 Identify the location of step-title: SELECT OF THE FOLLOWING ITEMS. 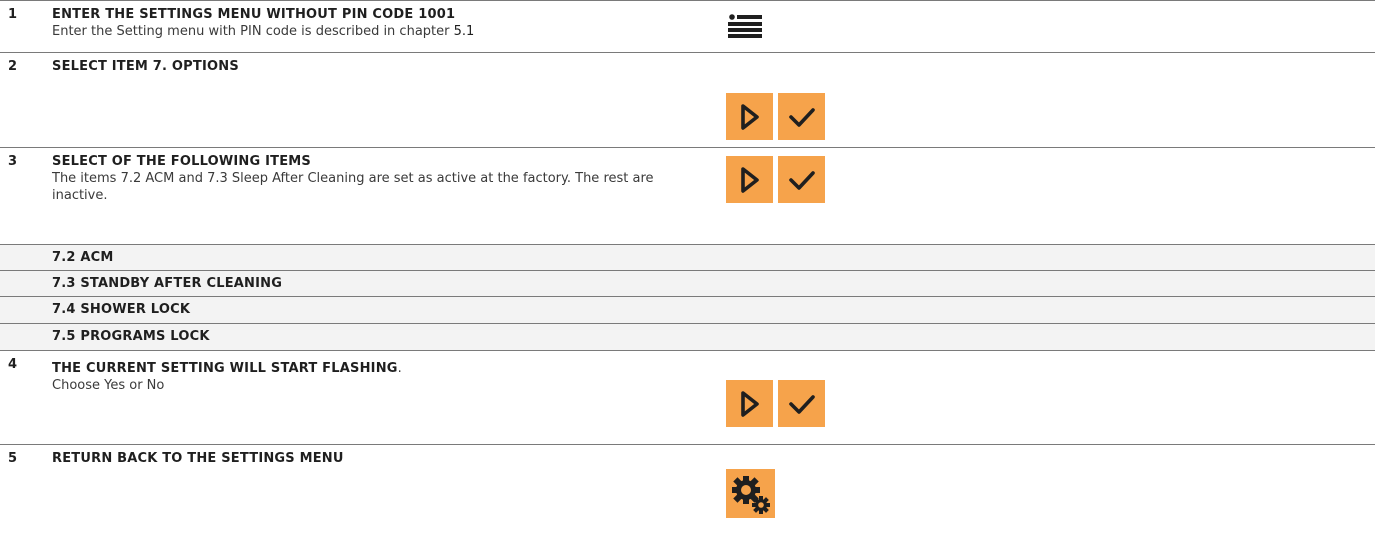
(181, 161).